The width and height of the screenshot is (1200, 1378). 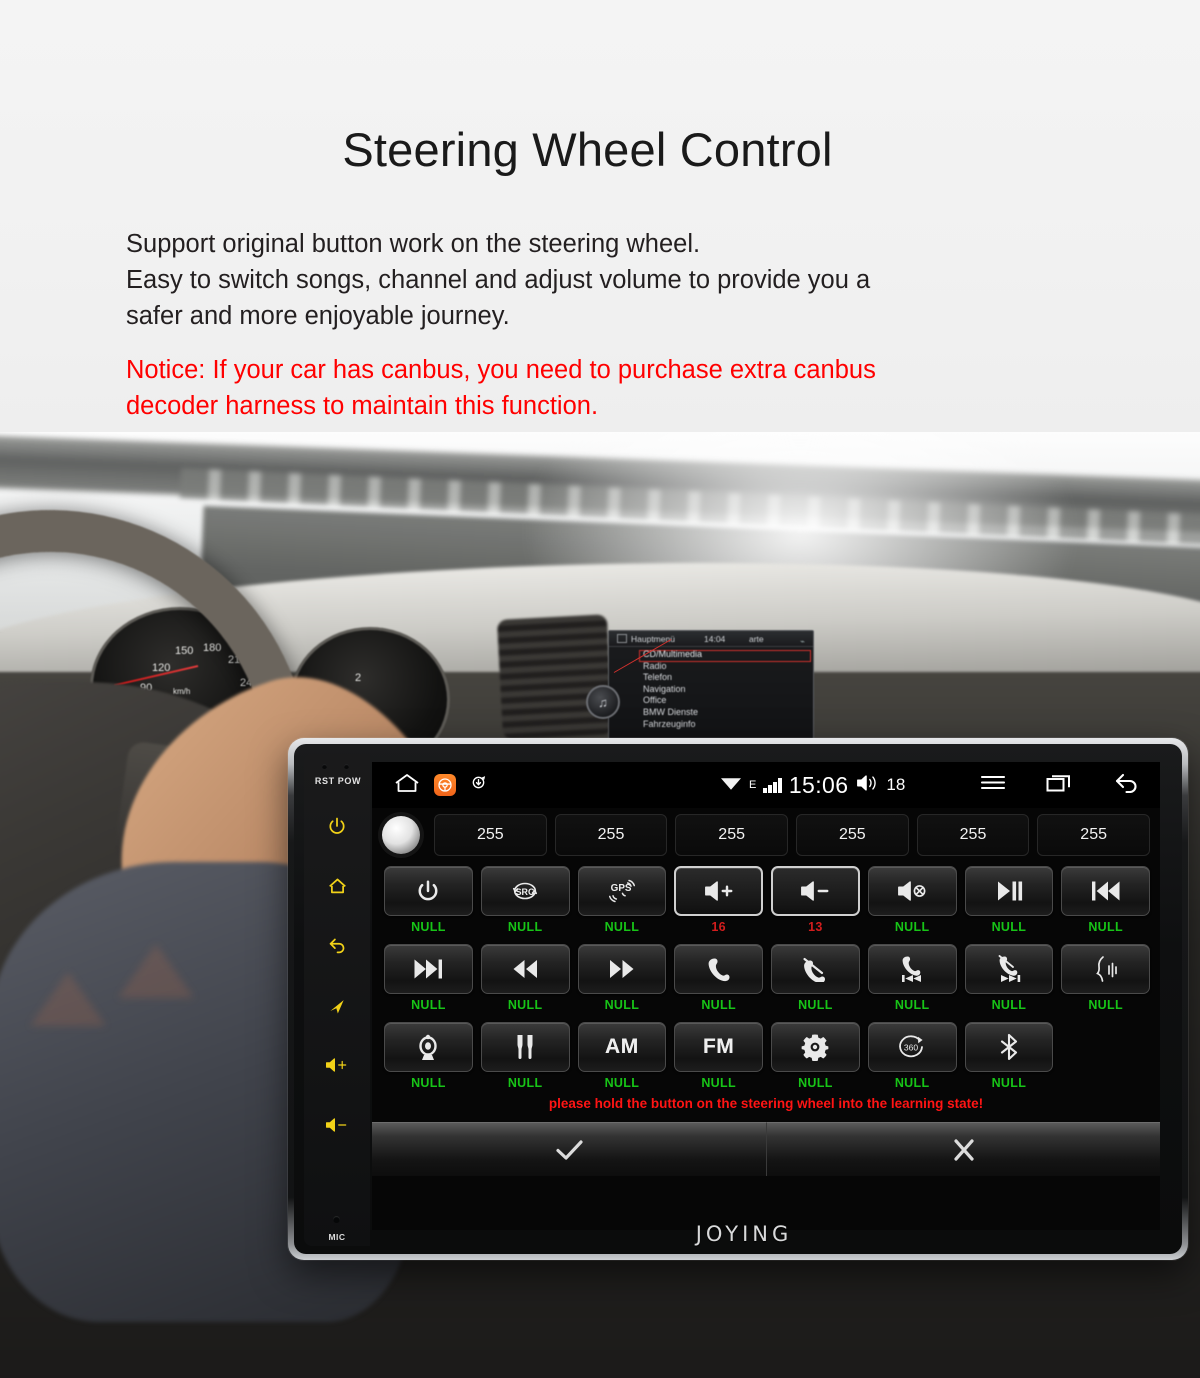 I want to click on camera-button, so click(x=428, y=1047).